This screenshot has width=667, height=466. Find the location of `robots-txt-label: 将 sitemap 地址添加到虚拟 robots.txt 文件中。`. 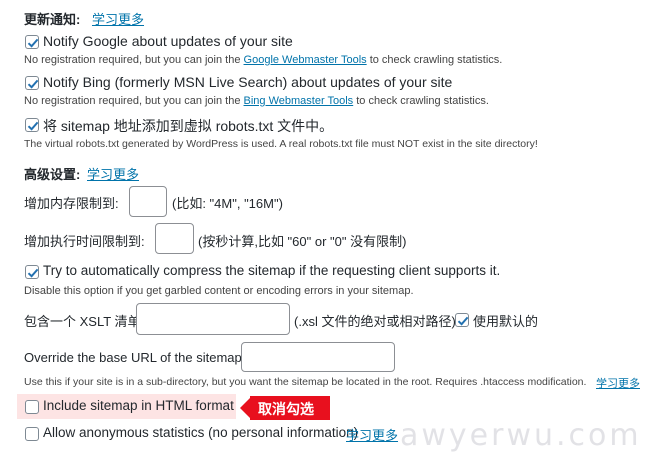

robots-txt-label: 将 sitemap 地址添加到虚拟 robots.txt 文件中。 is located at coordinates (188, 126).